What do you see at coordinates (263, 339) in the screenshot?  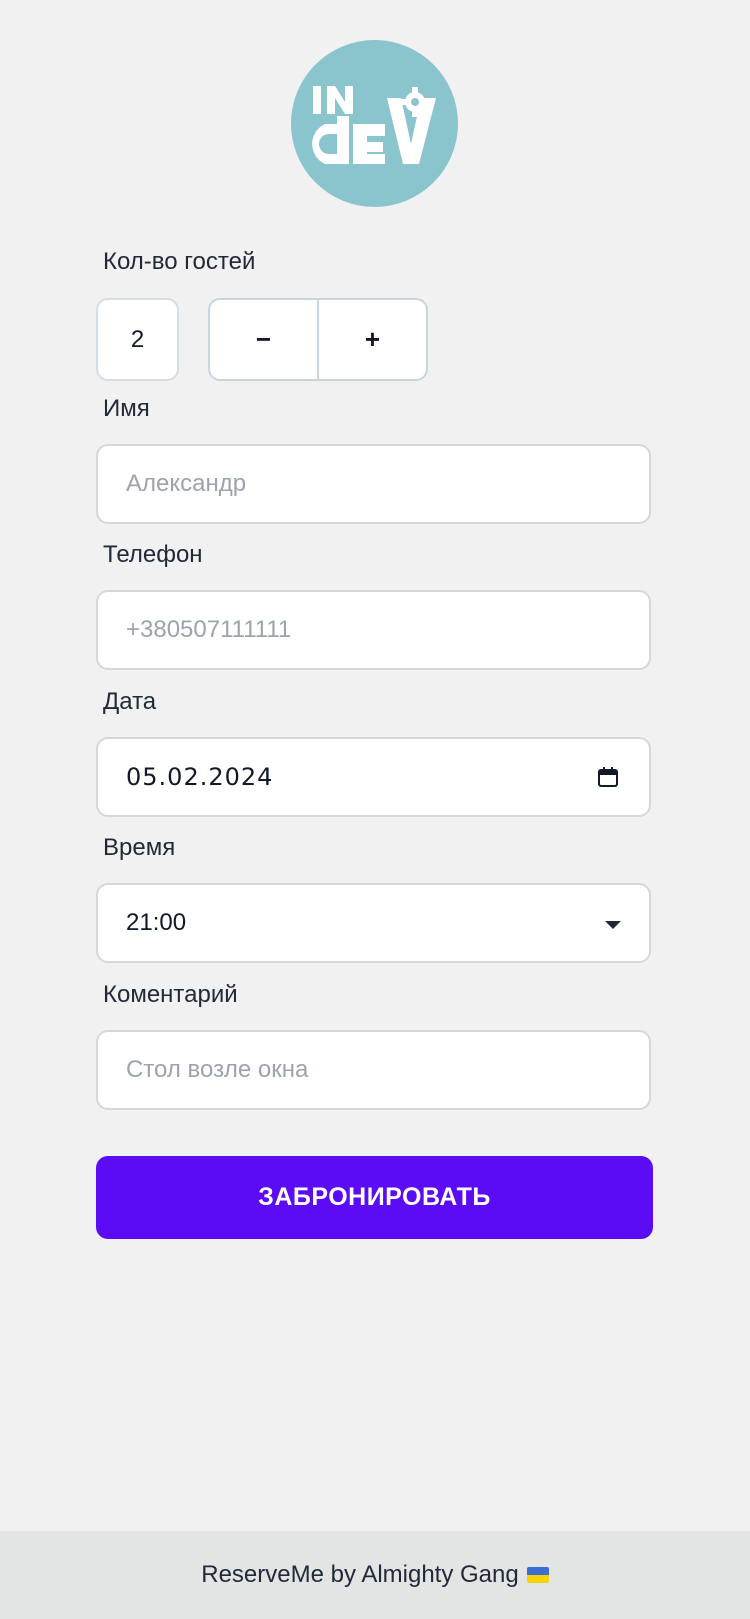 I see `decrement-guests-button: −` at bounding box center [263, 339].